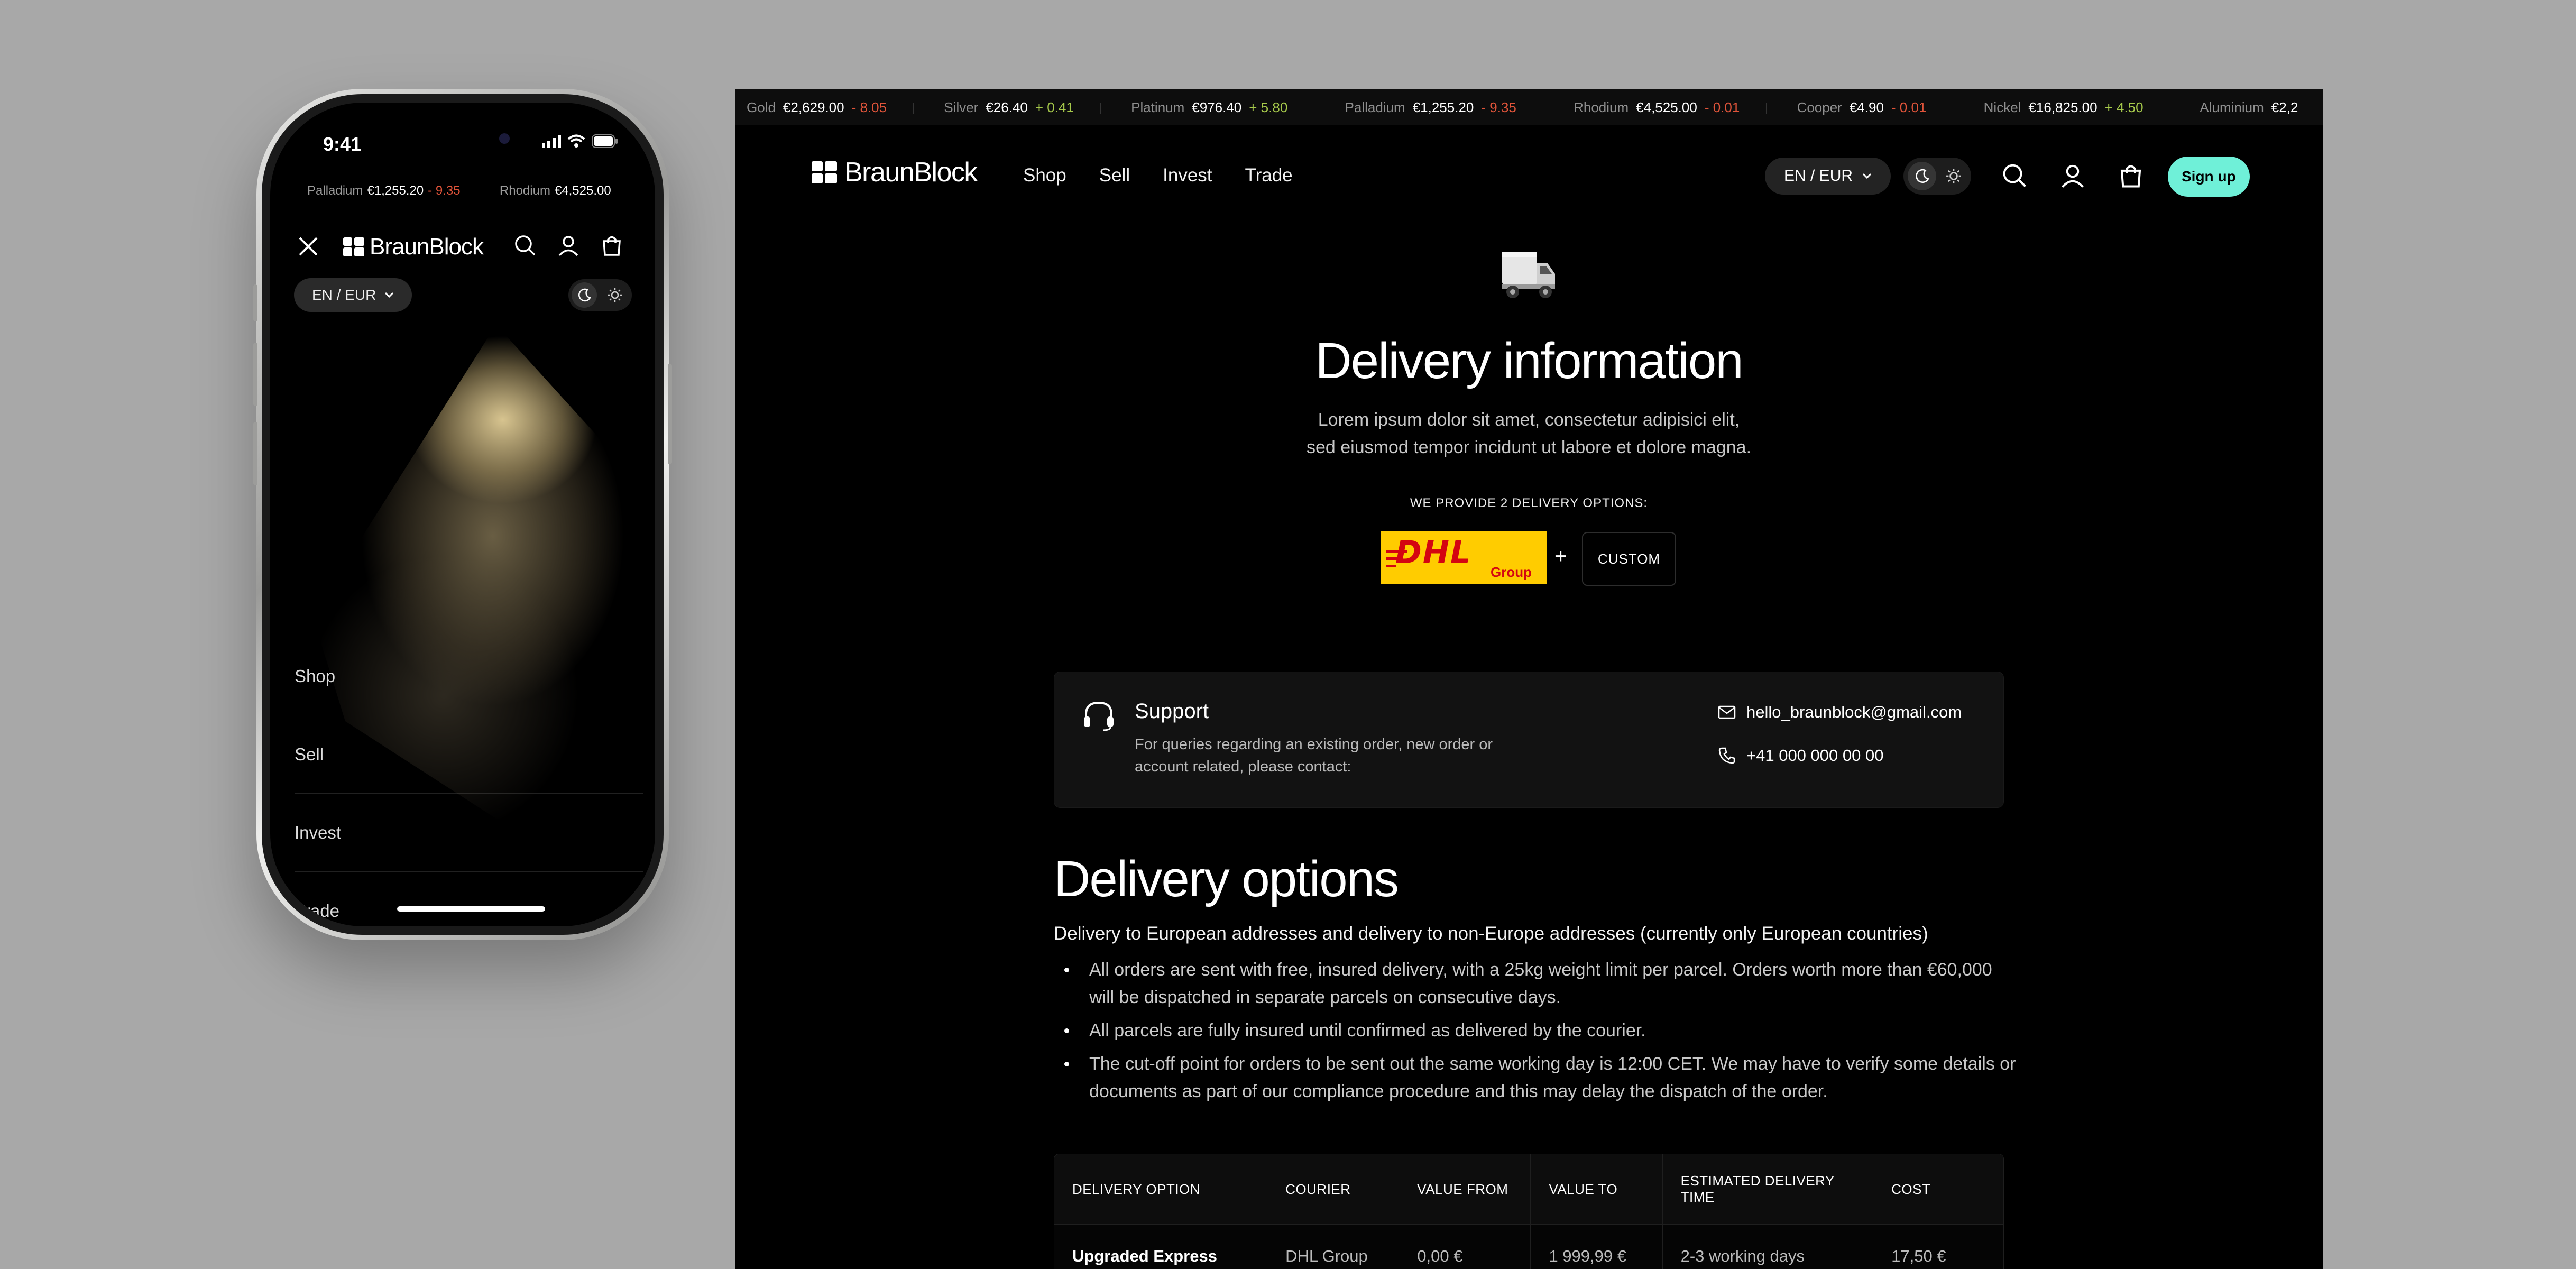 The height and width of the screenshot is (1269, 2576). What do you see at coordinates (1114, 176) in the screenshot?
I see `nav-link-sell: Sell` at bounding box center [1114, 176].